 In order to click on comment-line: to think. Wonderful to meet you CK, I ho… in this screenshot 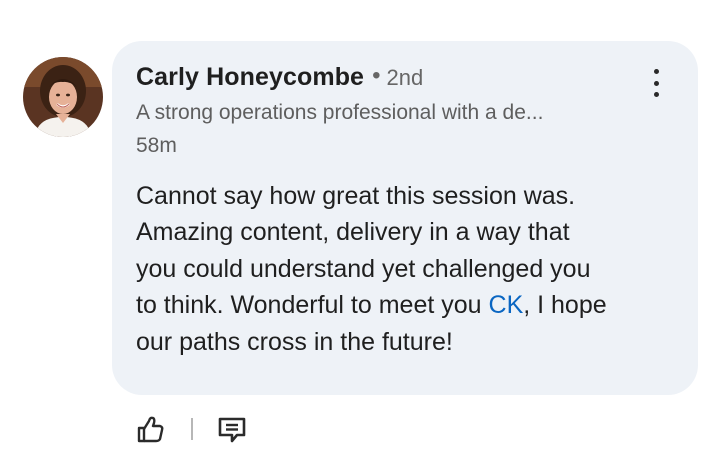, I will do `click(406, 305)`.